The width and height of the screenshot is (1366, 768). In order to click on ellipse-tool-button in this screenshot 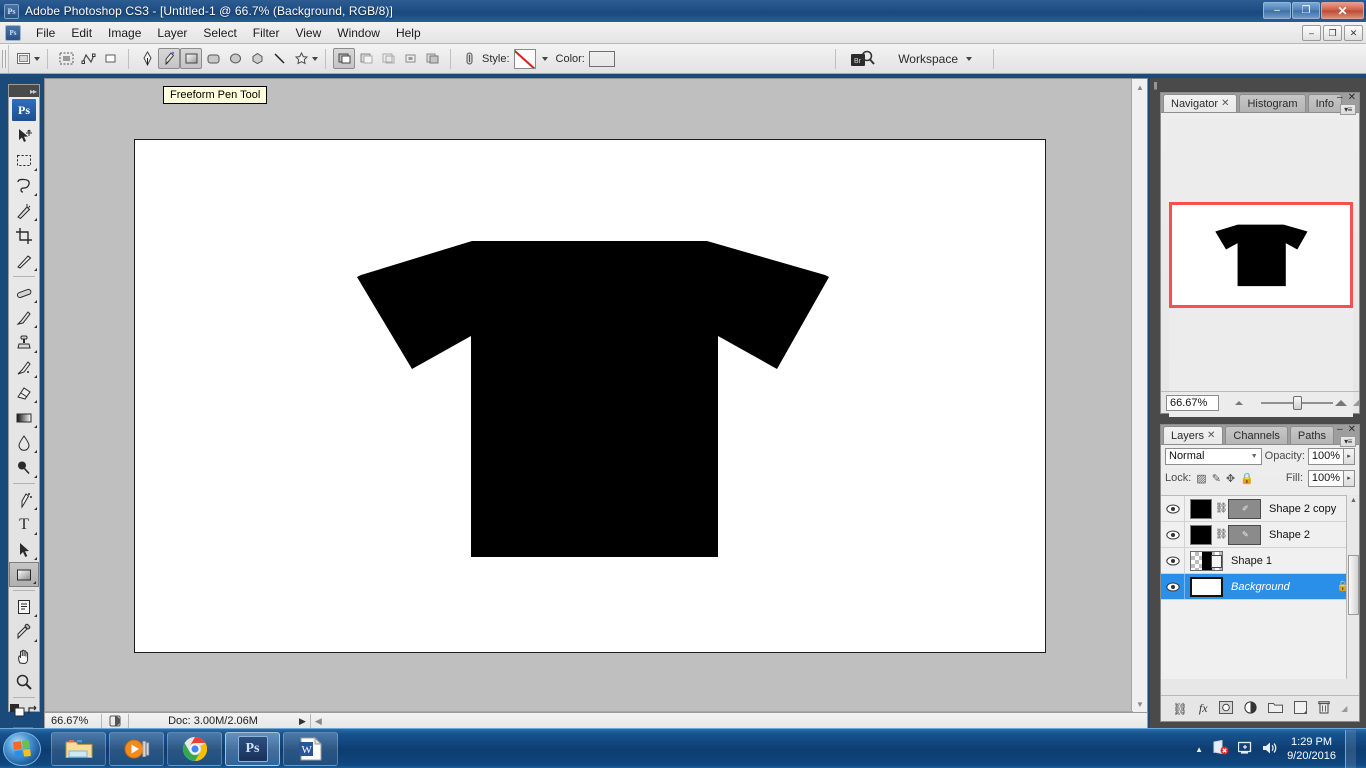, I will do `click(235, 58)`.